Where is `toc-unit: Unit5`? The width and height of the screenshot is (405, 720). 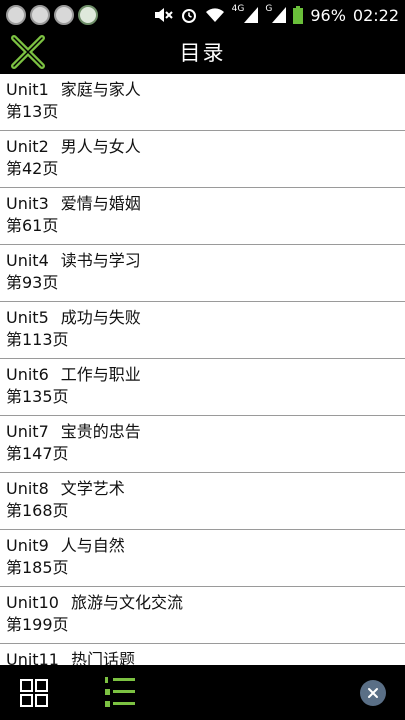
toc-unit: Unit5 is located at coordinates (27, 317).